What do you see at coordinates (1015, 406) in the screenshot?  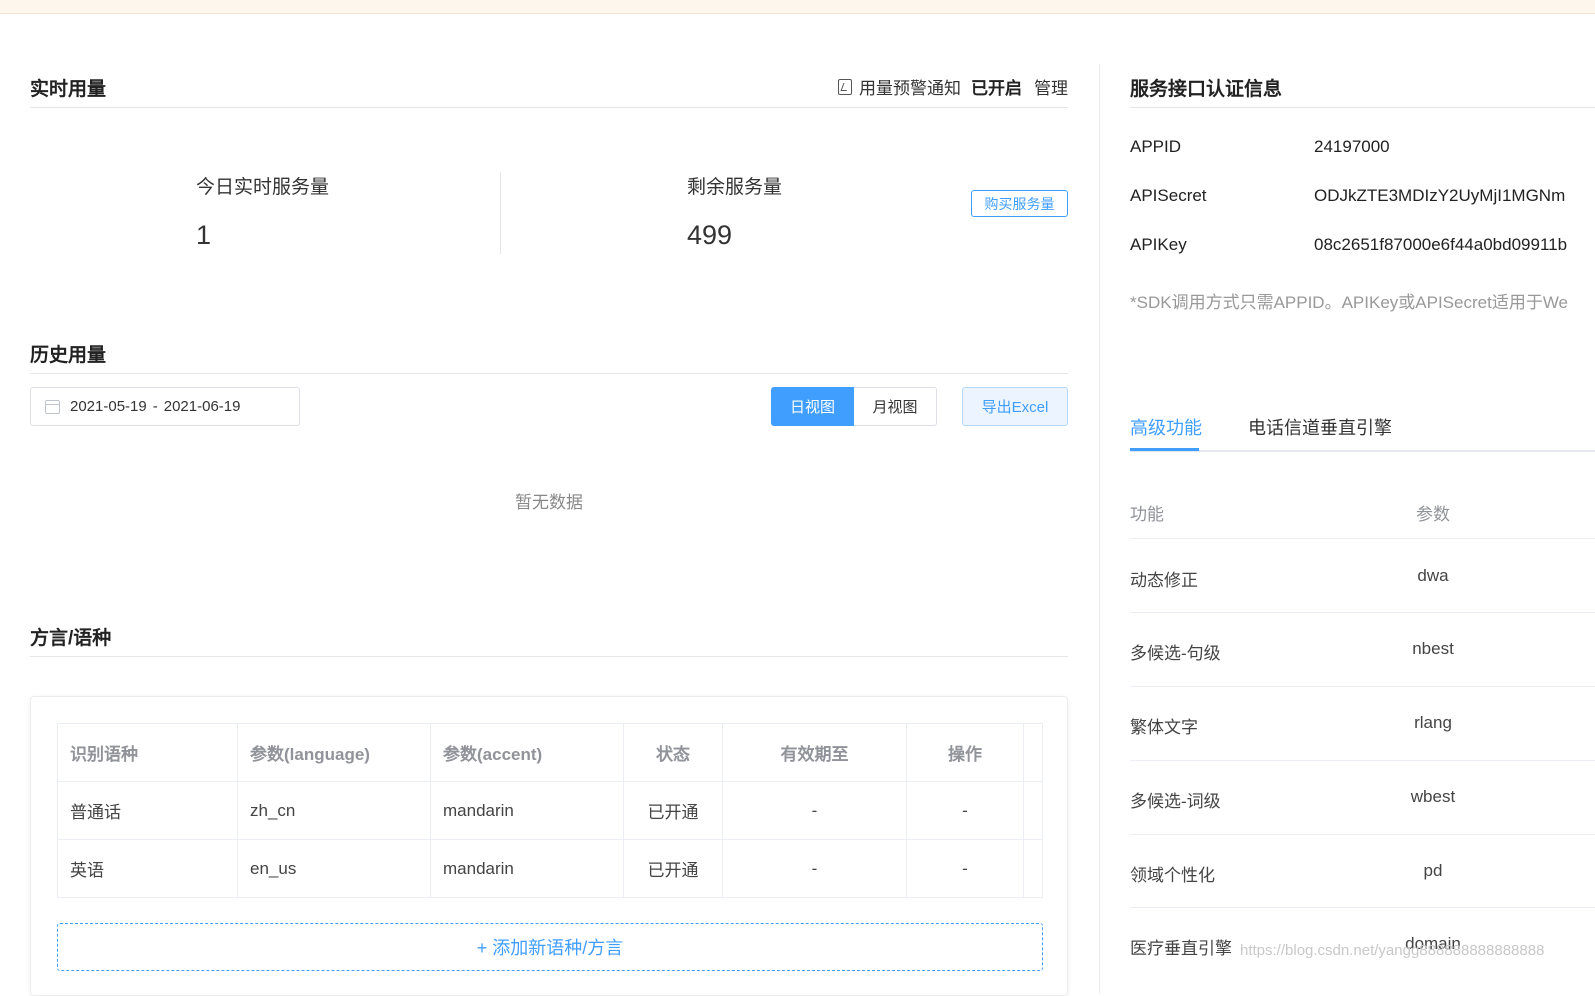 I see `export-excel-button: 导出Excel` at bounding box center [1015, 406].